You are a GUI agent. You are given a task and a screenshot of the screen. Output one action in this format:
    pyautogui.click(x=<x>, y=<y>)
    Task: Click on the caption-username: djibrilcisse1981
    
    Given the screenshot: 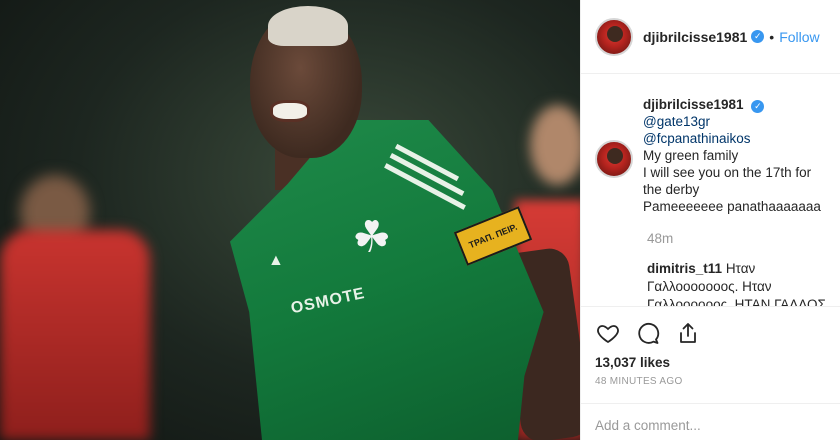 What is the action you would take?
    pyautogui.click(x=693, y=104)
    